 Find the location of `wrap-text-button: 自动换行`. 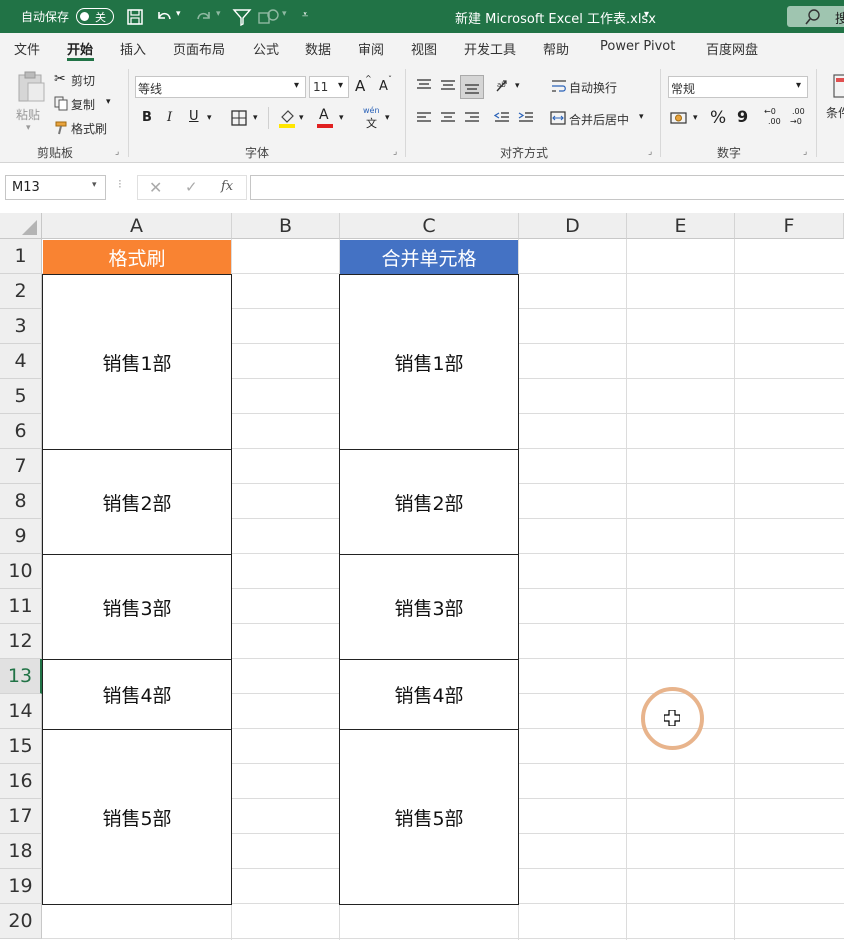

wrap-text-button: 自动换行 is located at coordinates (591, 87).